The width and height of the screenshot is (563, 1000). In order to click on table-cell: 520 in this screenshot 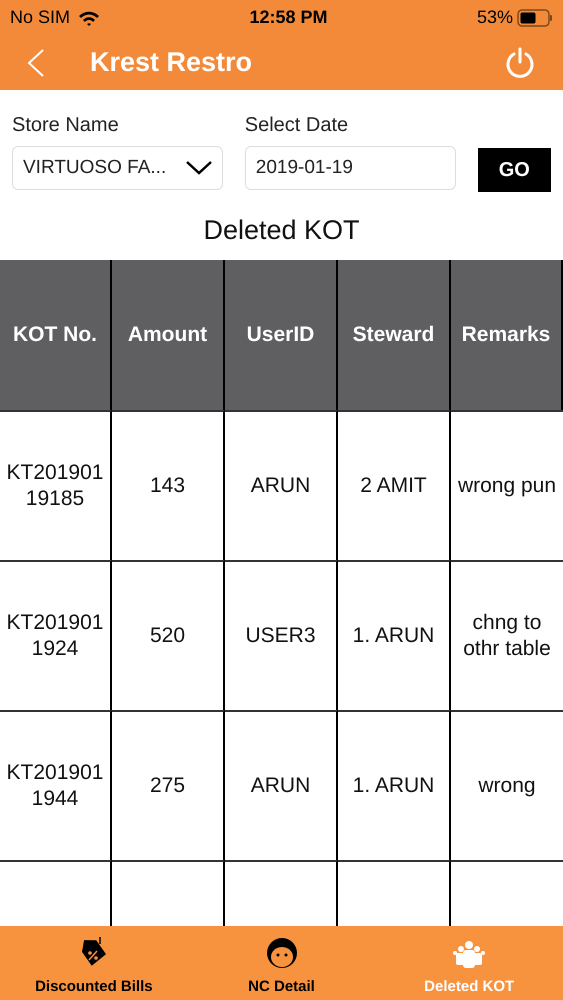, I will do `click(168, 635)`.